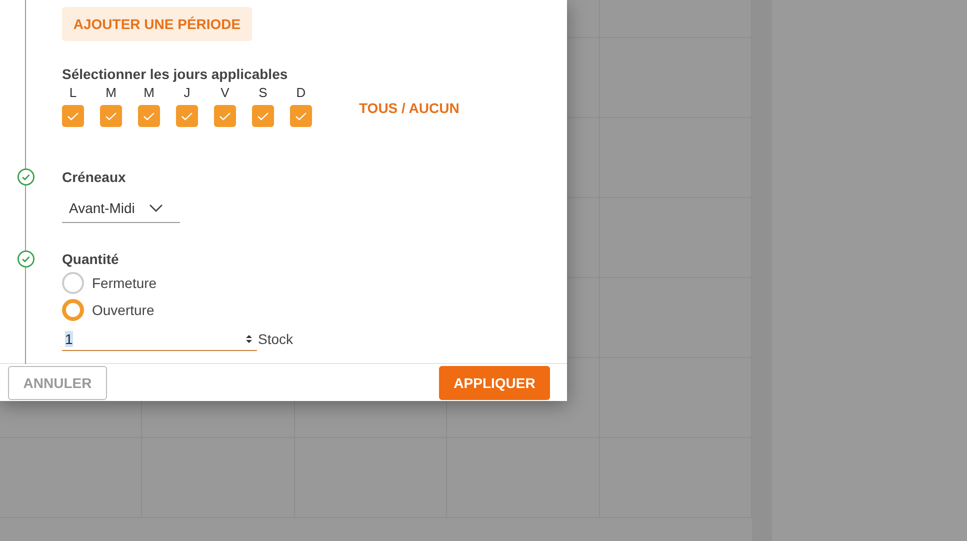  I want to click on day-letter: J, so click(187, 92).